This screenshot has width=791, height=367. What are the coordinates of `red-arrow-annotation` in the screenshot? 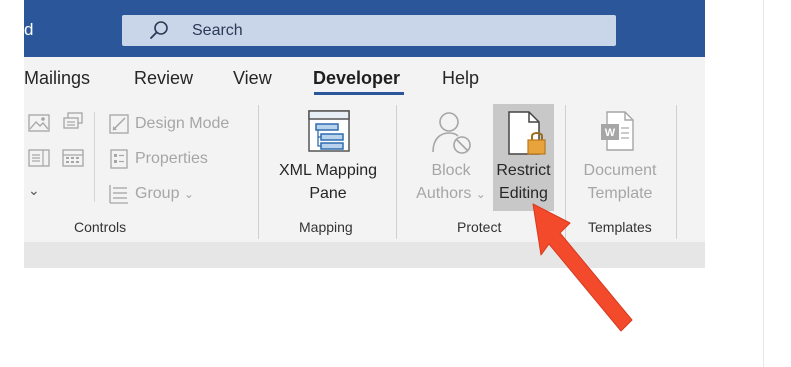 It's located at (582, 267).